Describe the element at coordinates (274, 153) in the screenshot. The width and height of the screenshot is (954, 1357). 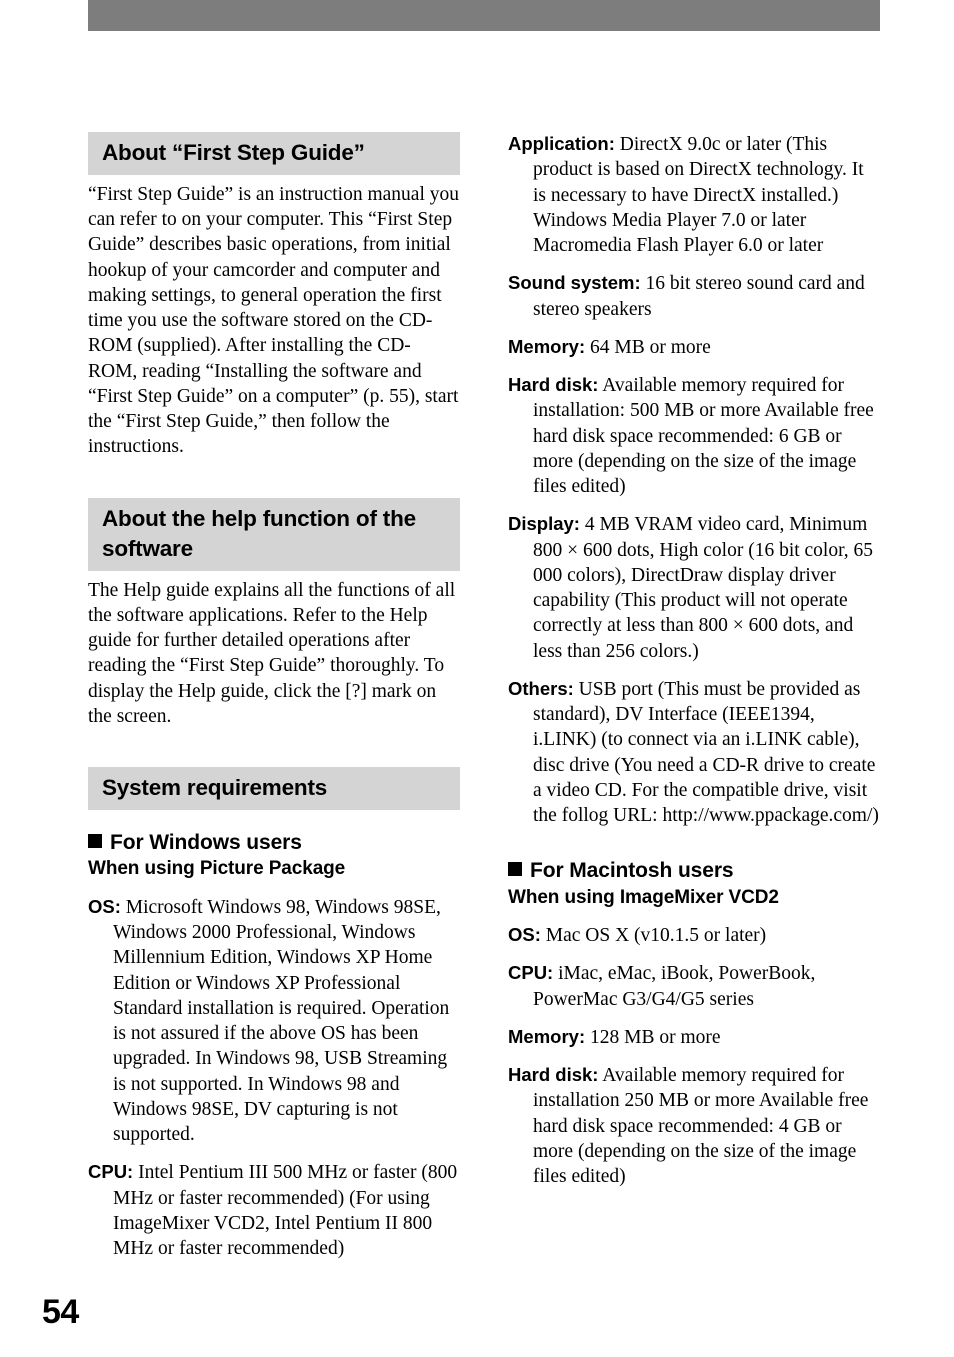
I see `section-heading-about-first-step-guide: About “First Step Guide”` at that location.